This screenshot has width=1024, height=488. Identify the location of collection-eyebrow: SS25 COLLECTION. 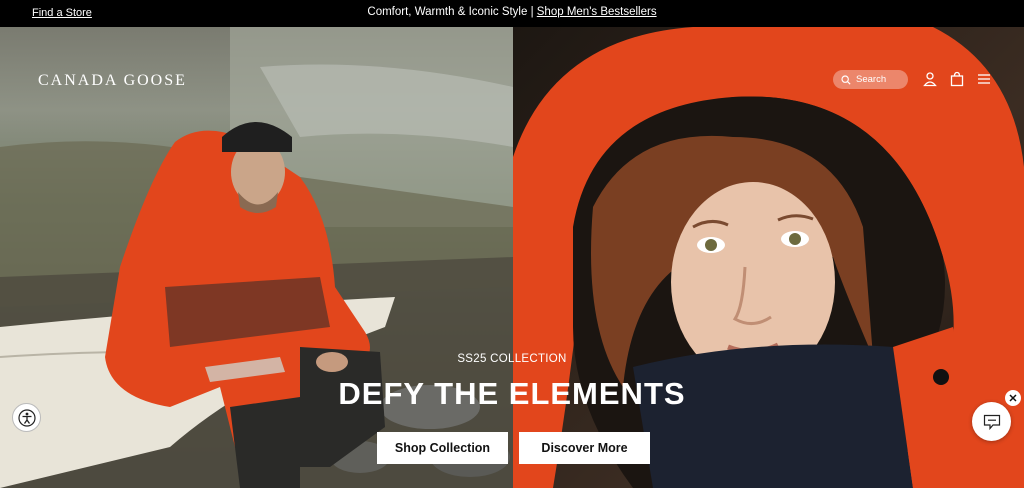
(512, 359).